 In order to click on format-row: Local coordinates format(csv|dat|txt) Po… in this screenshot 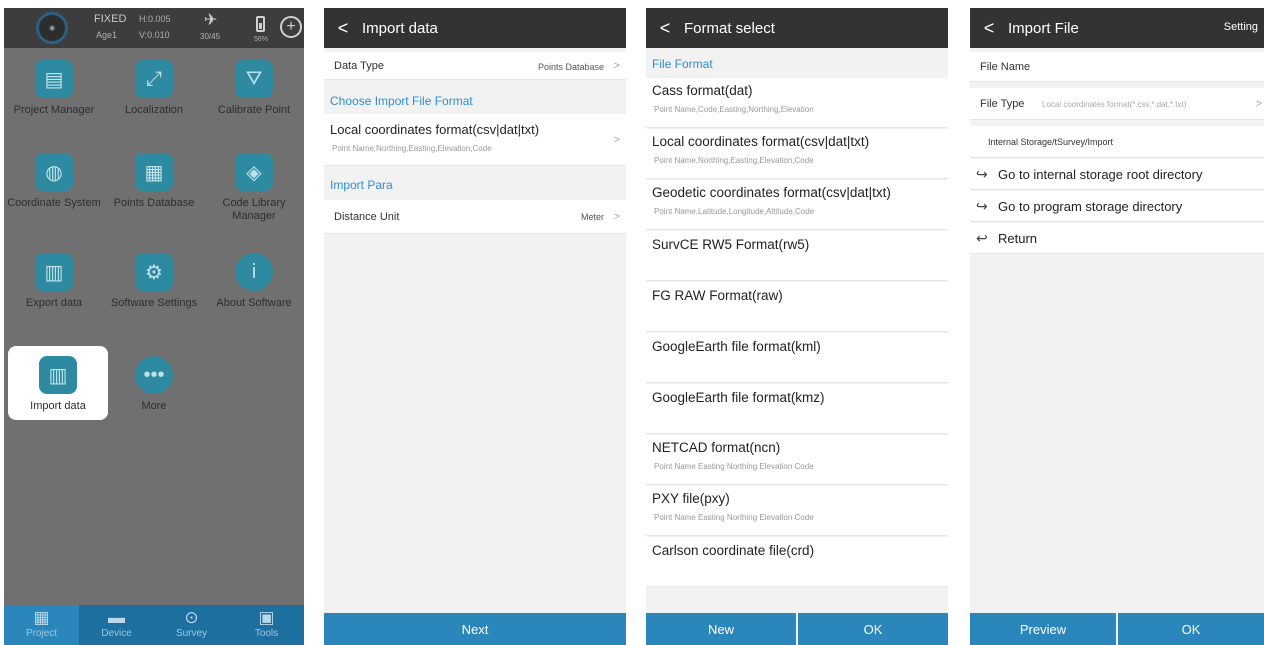, I will do `click(475, 140)`.